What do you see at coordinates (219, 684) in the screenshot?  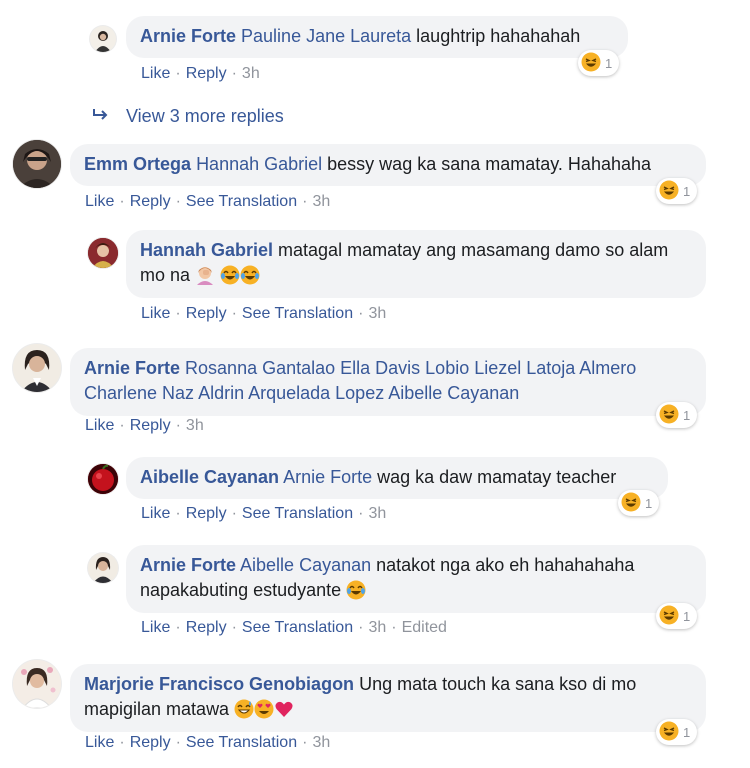 I see `comment-author: Marjorie Francisco Genobiagon` at bounding box center [219, 684].